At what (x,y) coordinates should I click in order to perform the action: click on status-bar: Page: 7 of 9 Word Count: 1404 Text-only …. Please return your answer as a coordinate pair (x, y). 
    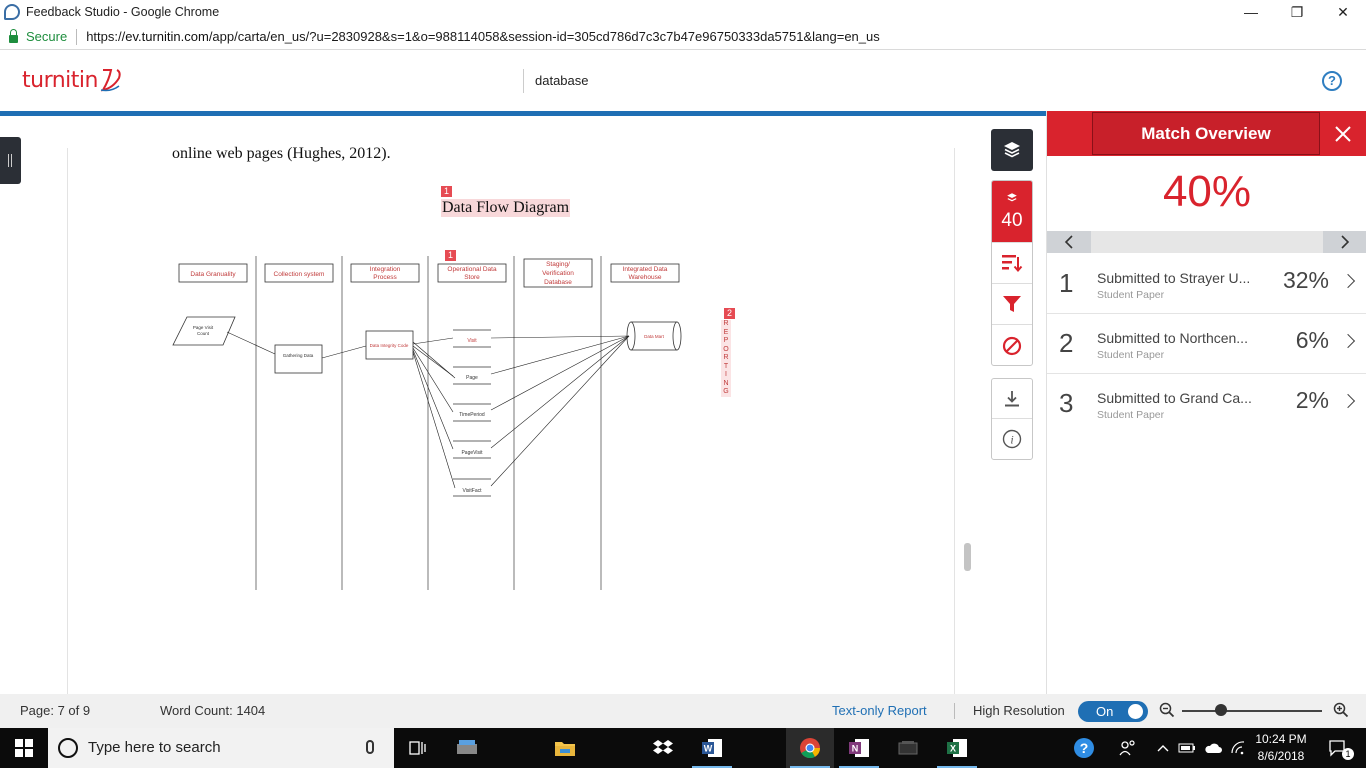
    Looking at the image, I should click on (683, 711).